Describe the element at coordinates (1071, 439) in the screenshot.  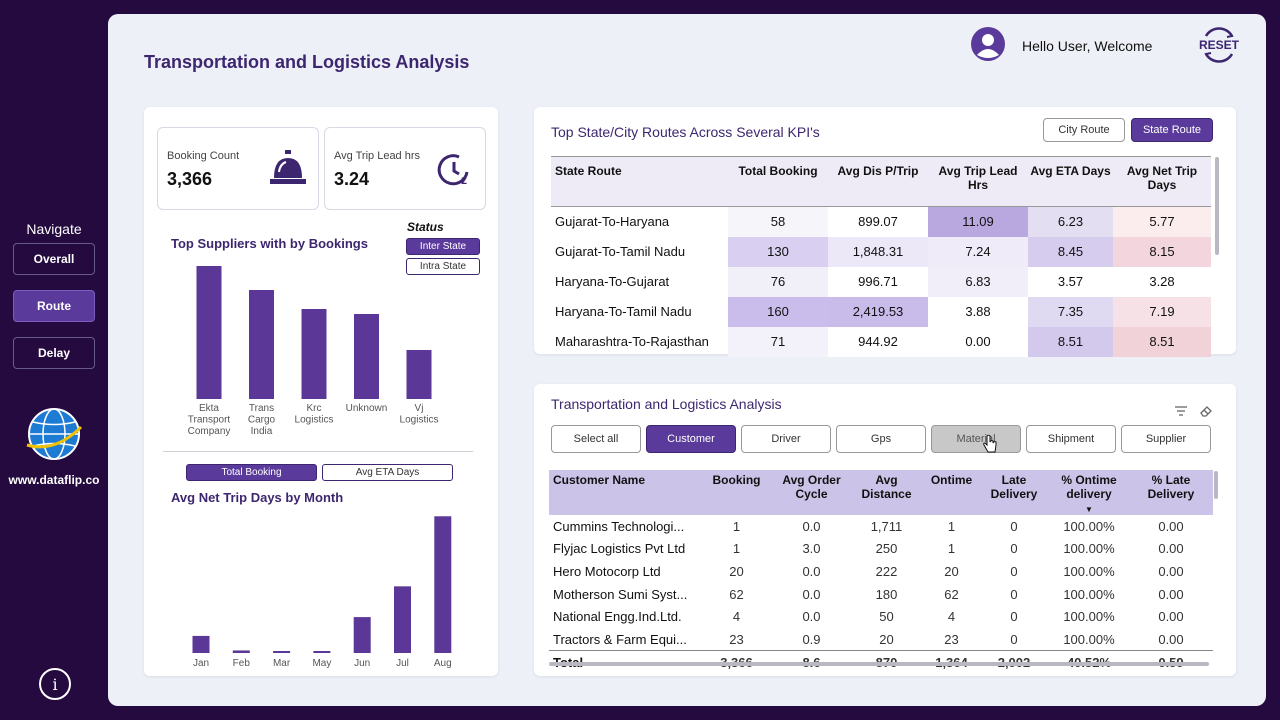
I see `filter-shipment-button: Shipment` at that location.